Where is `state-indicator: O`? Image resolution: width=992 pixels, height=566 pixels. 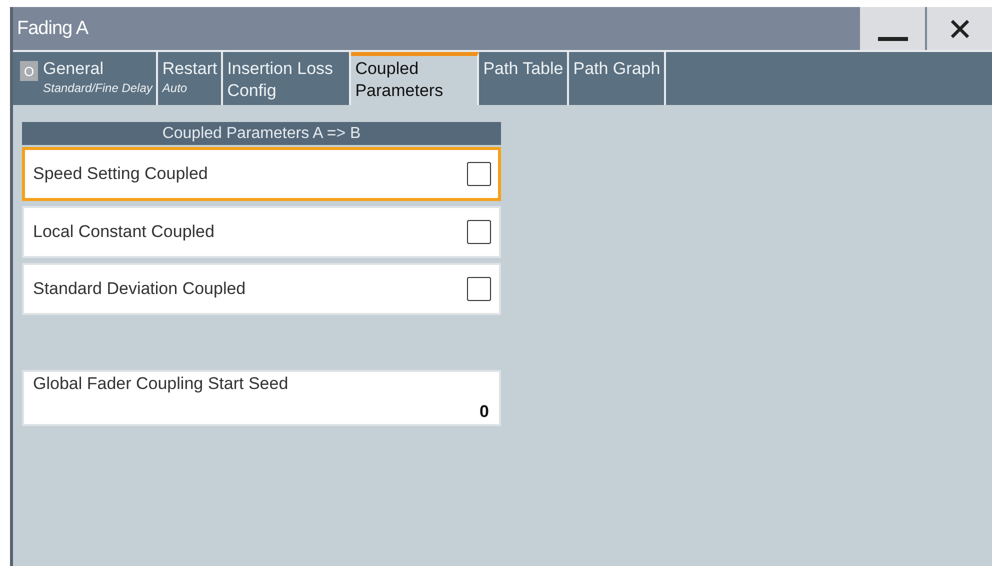 state-indicator: O is located at coordinates (29, 71).